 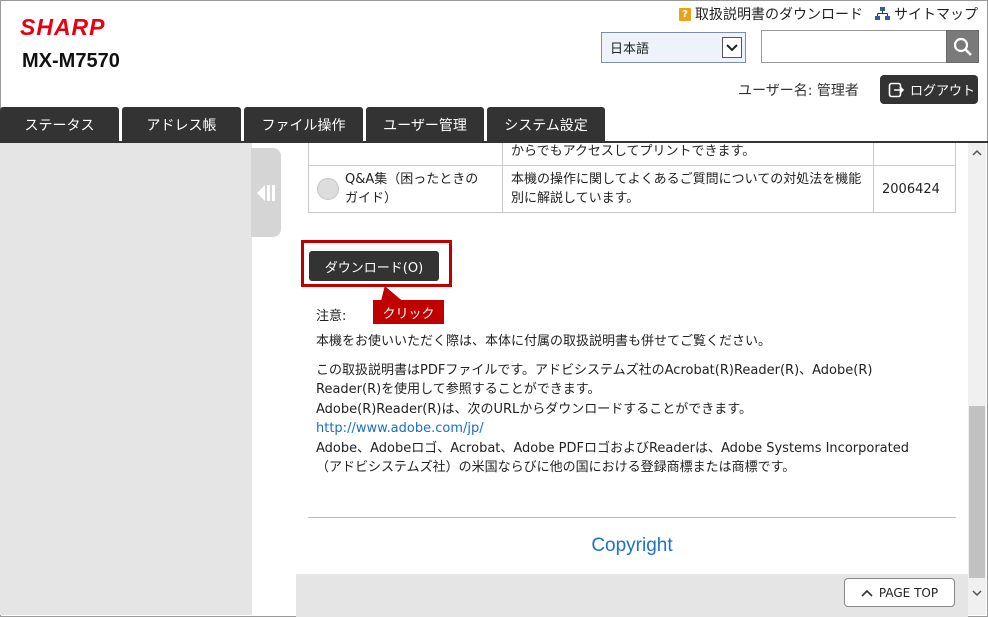 What do you see at coordinates (63, 27) in the screenshot?
I see `sharp-logo: SHARP` at bounding box center [63, 27].